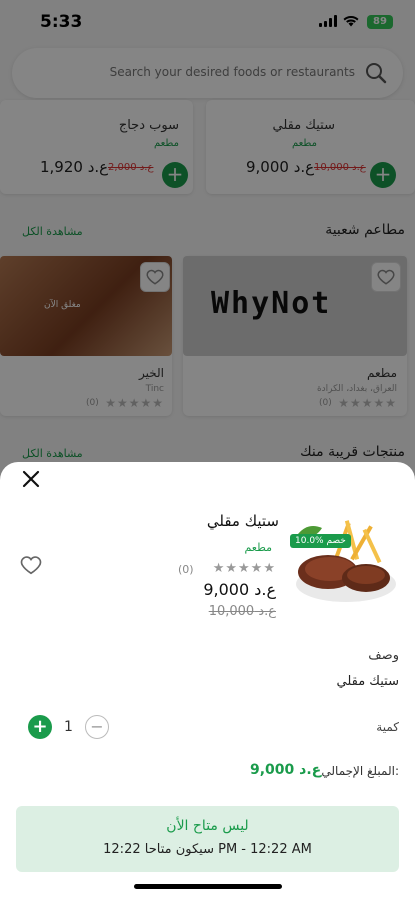  I want to click on description-label: وصف, so click(383, 655).